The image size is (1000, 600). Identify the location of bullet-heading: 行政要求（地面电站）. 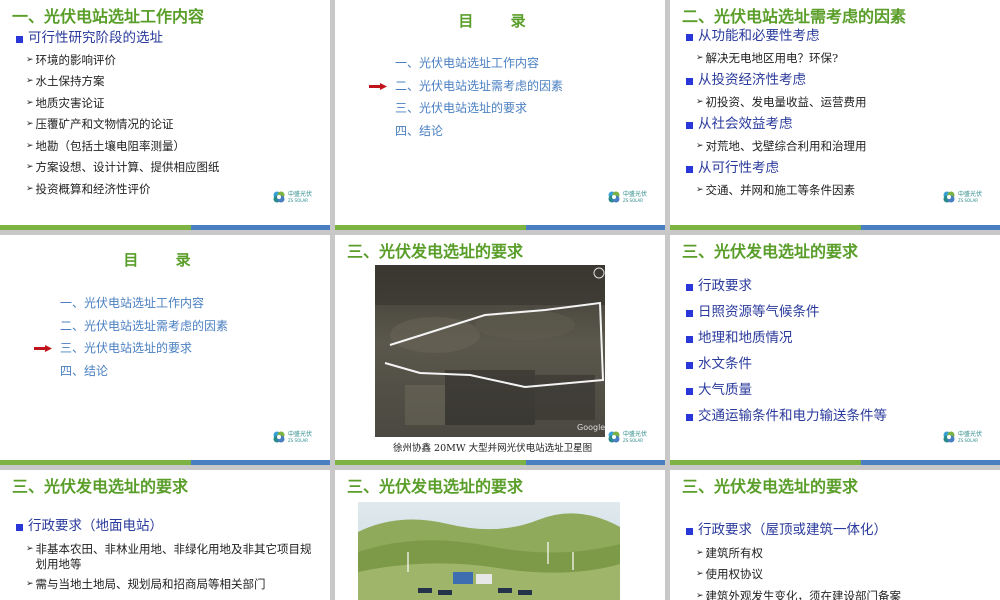
(164, 527).